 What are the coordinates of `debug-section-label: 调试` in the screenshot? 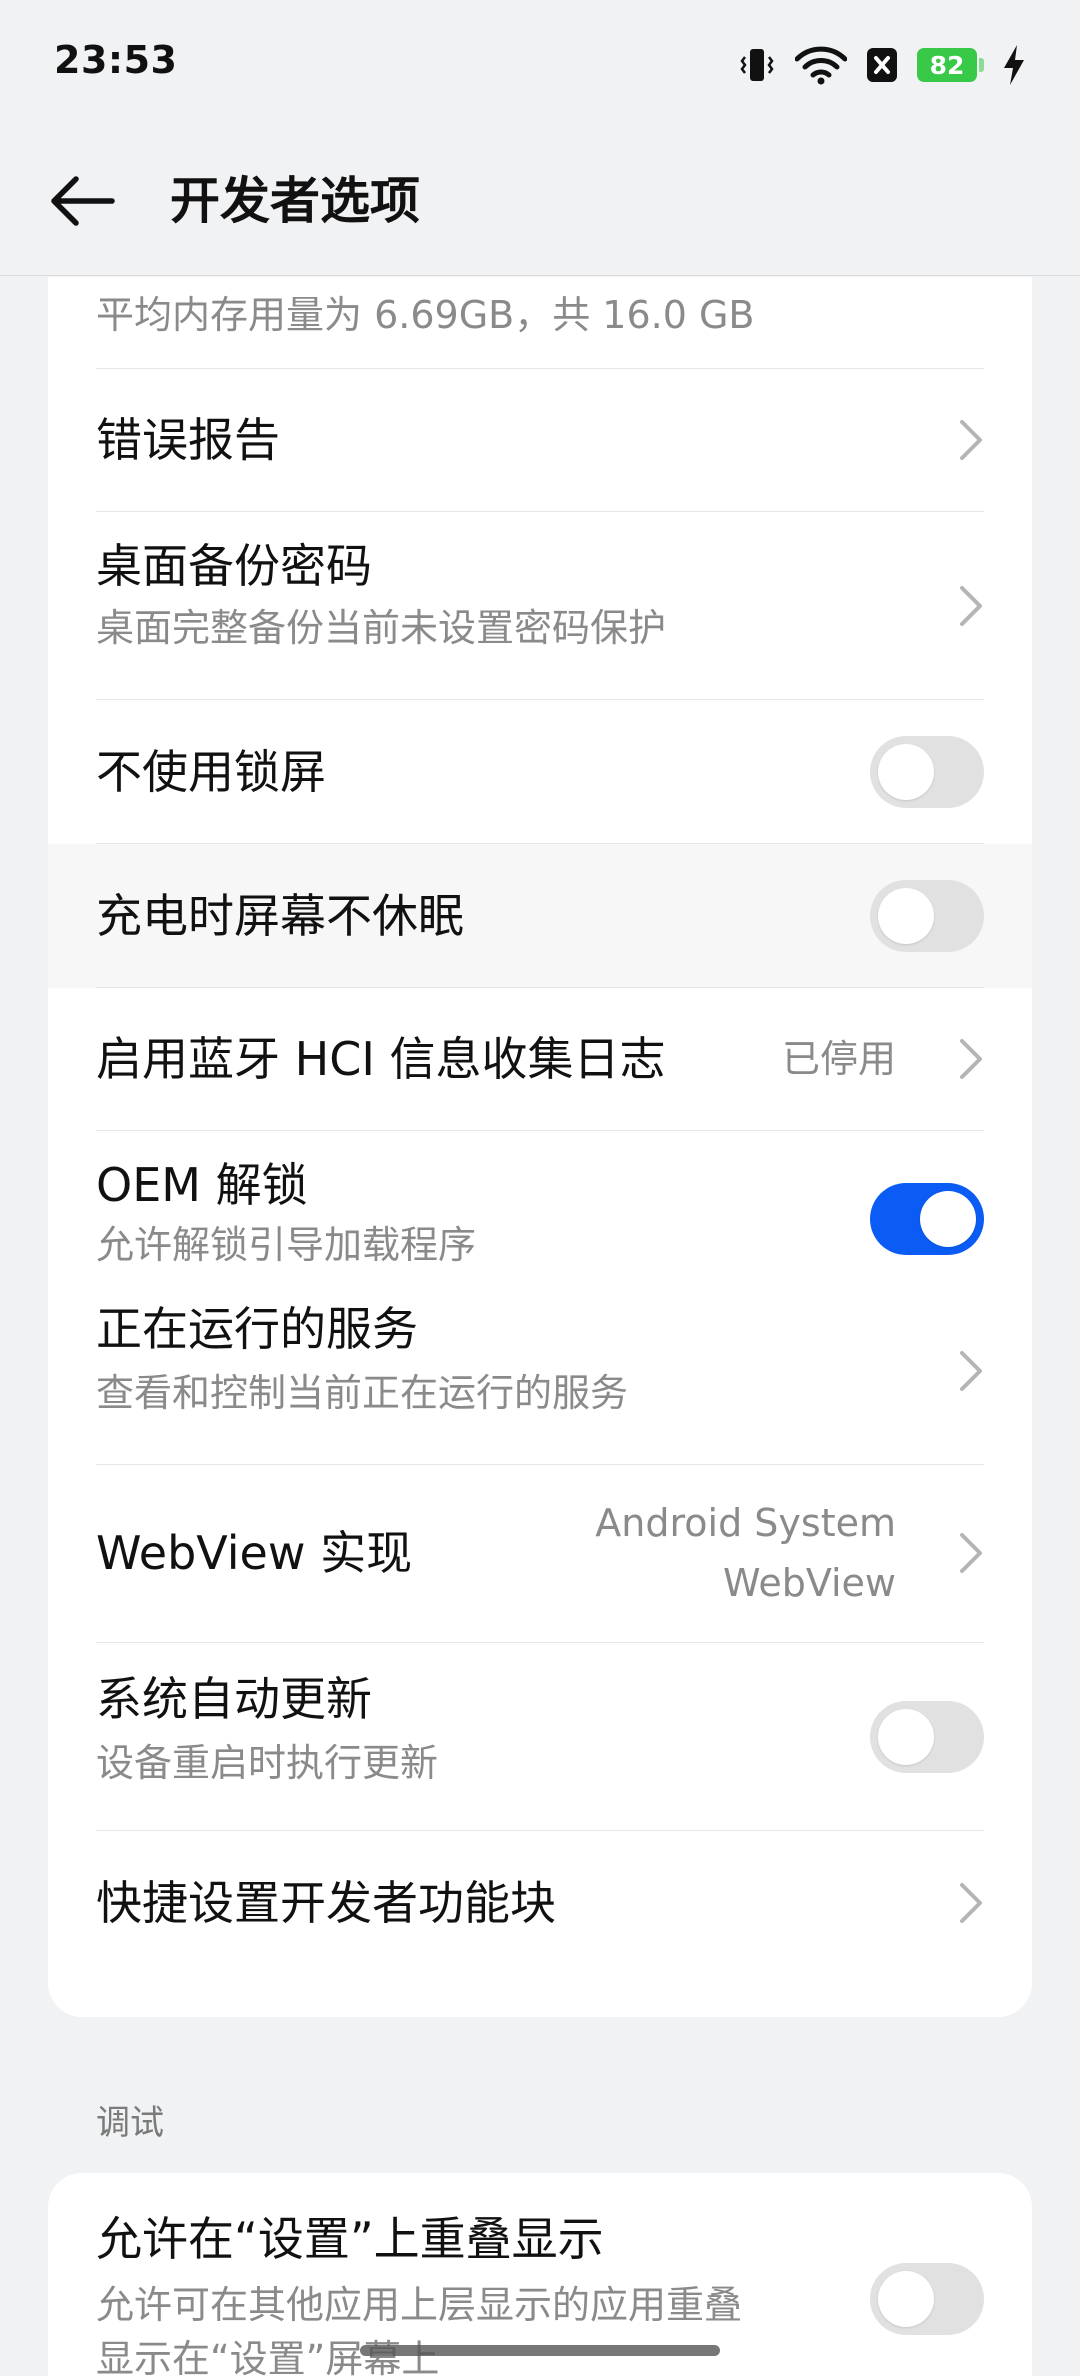 It's located at (130, 2123).